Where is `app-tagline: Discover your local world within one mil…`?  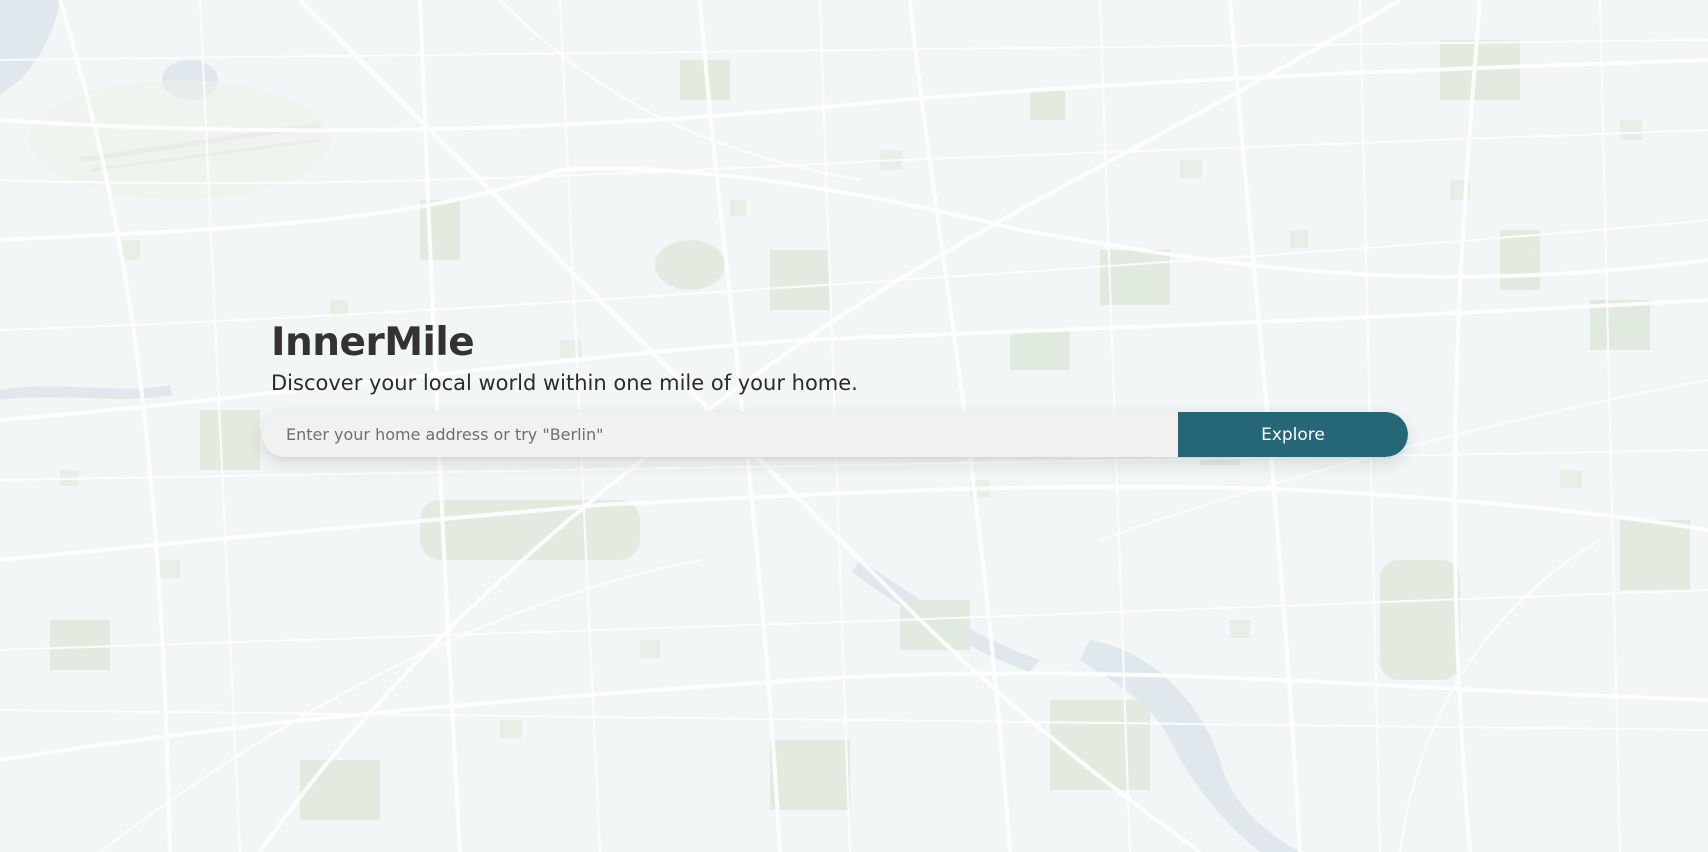
app-tagline: Discover your local world within one mil… is located at coordinates (564, 383).